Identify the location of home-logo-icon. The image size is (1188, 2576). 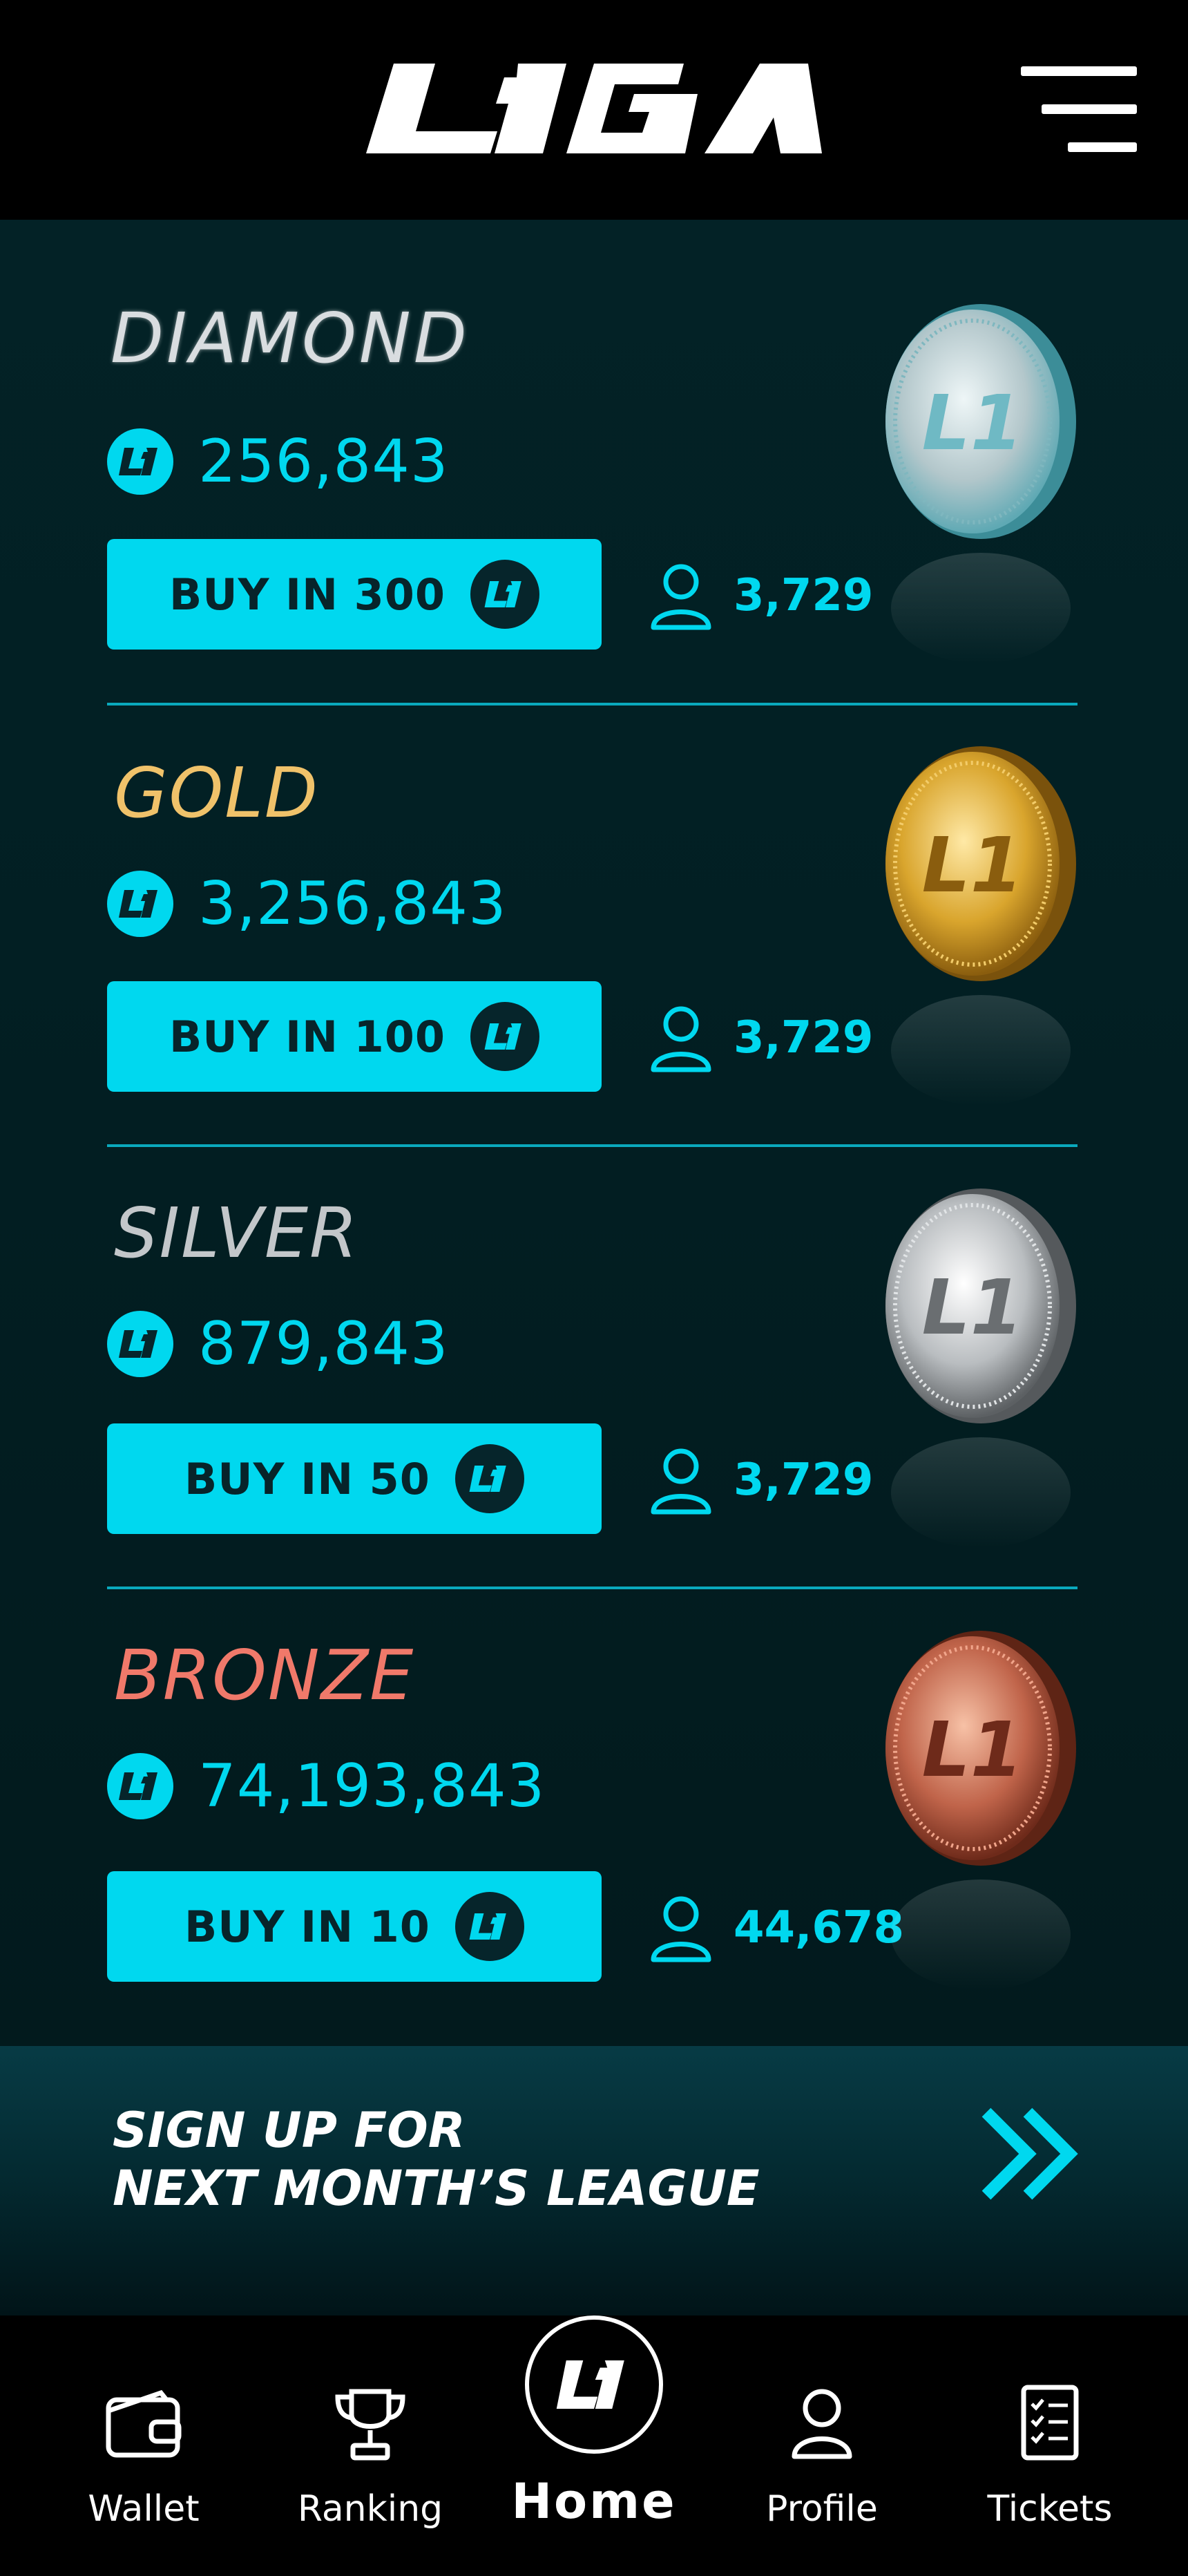
(594, 2384).